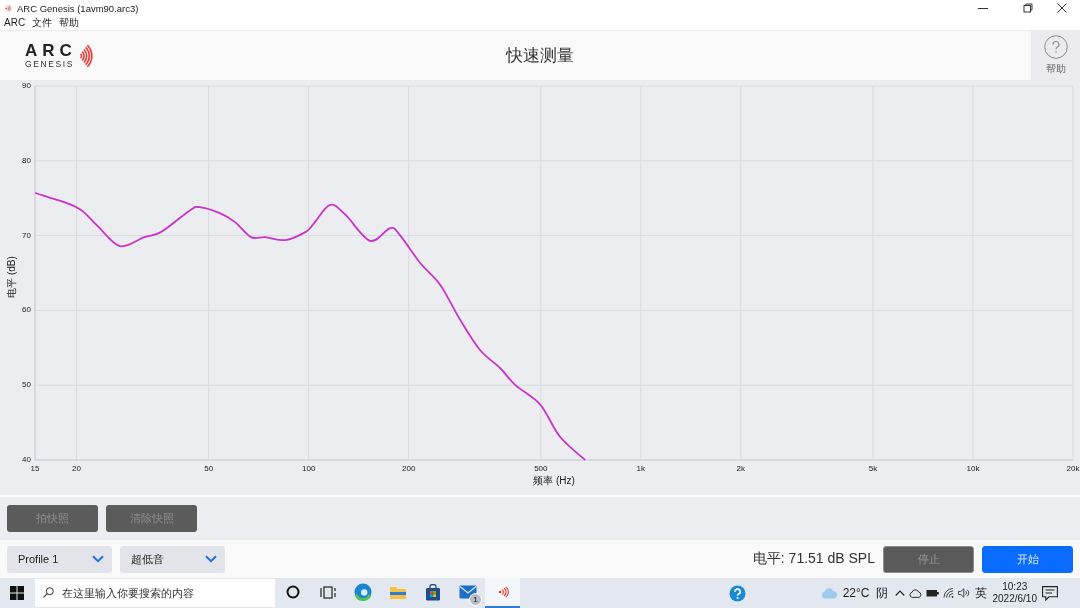  Describe the element at coordinates (1050, 593) in the screenshot. I see `notification-icon` at that location.